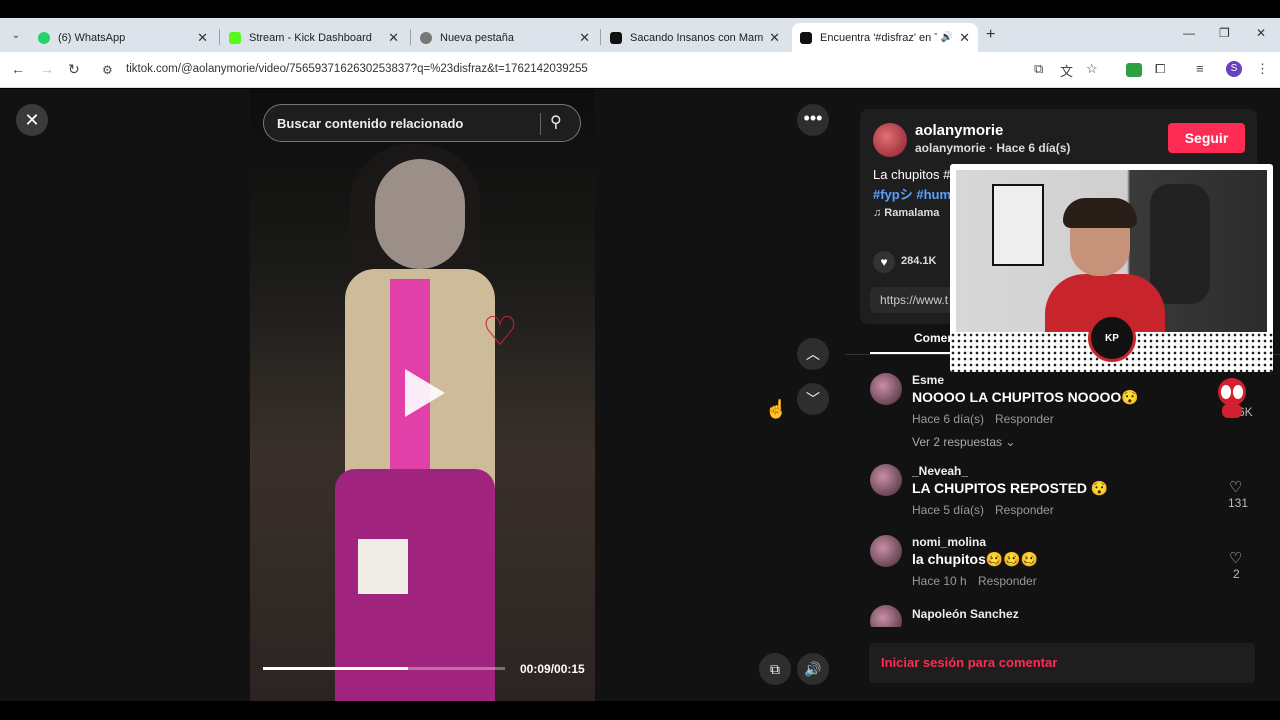 The width and height of the screenshot is (1280, 720). I want to click on comment-item: Napoleón Sanchez, so click(1070, 616).